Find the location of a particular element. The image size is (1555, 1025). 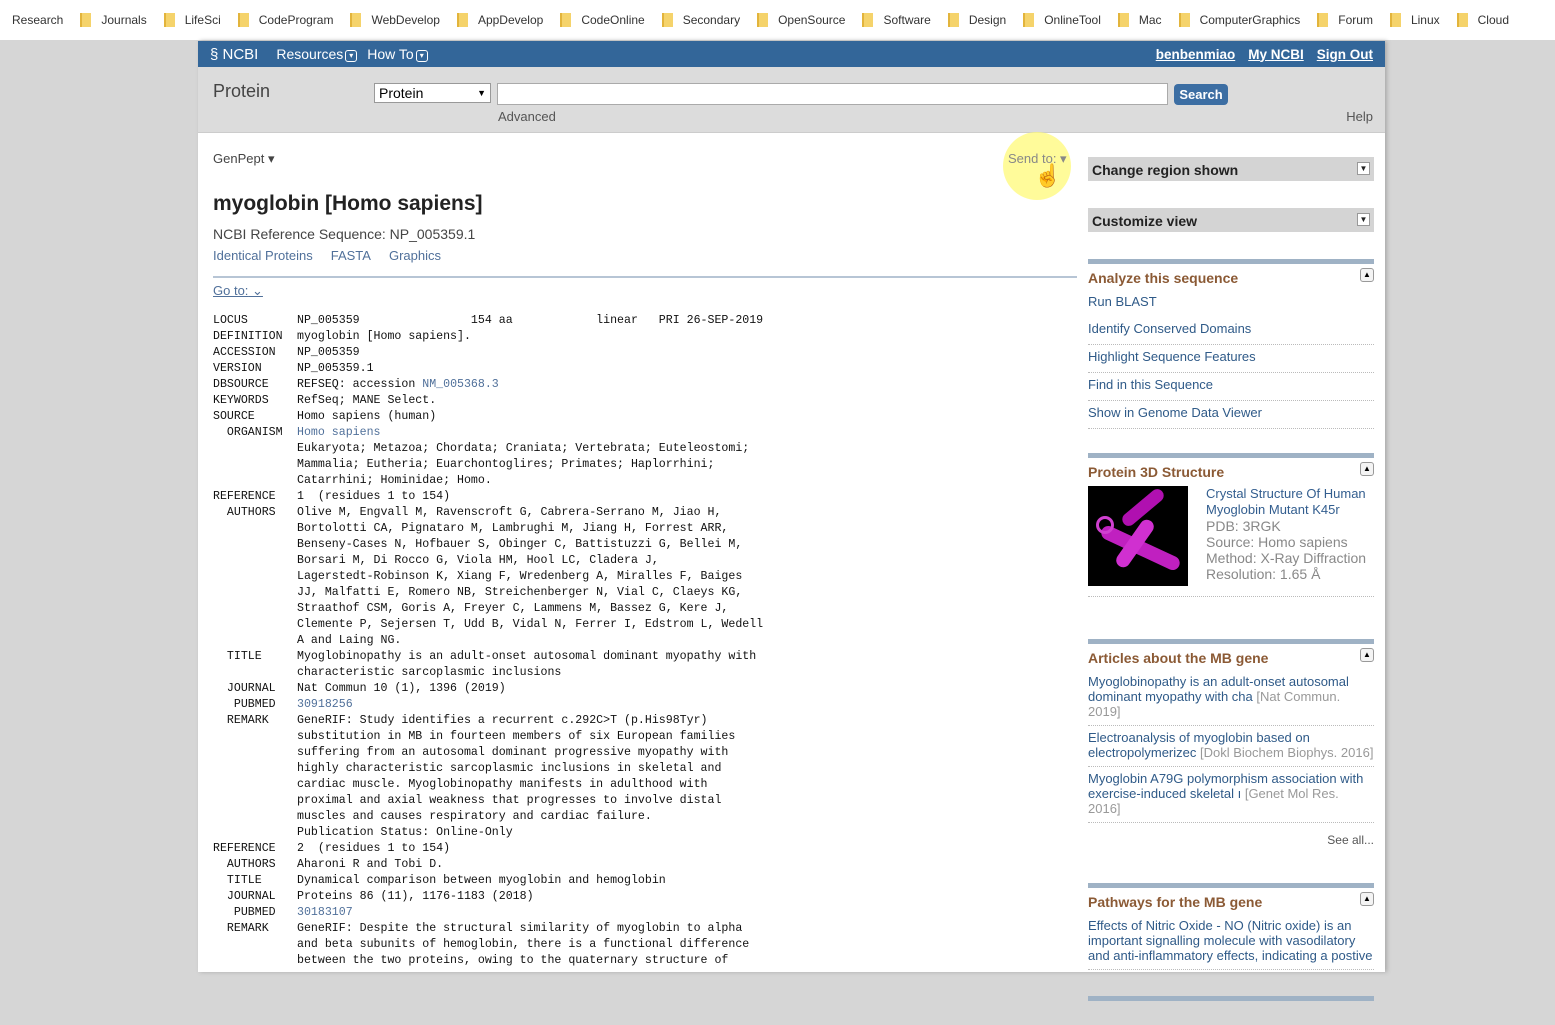

structure-title: Protein 3D Structure is located at coordinates (1156, 472).